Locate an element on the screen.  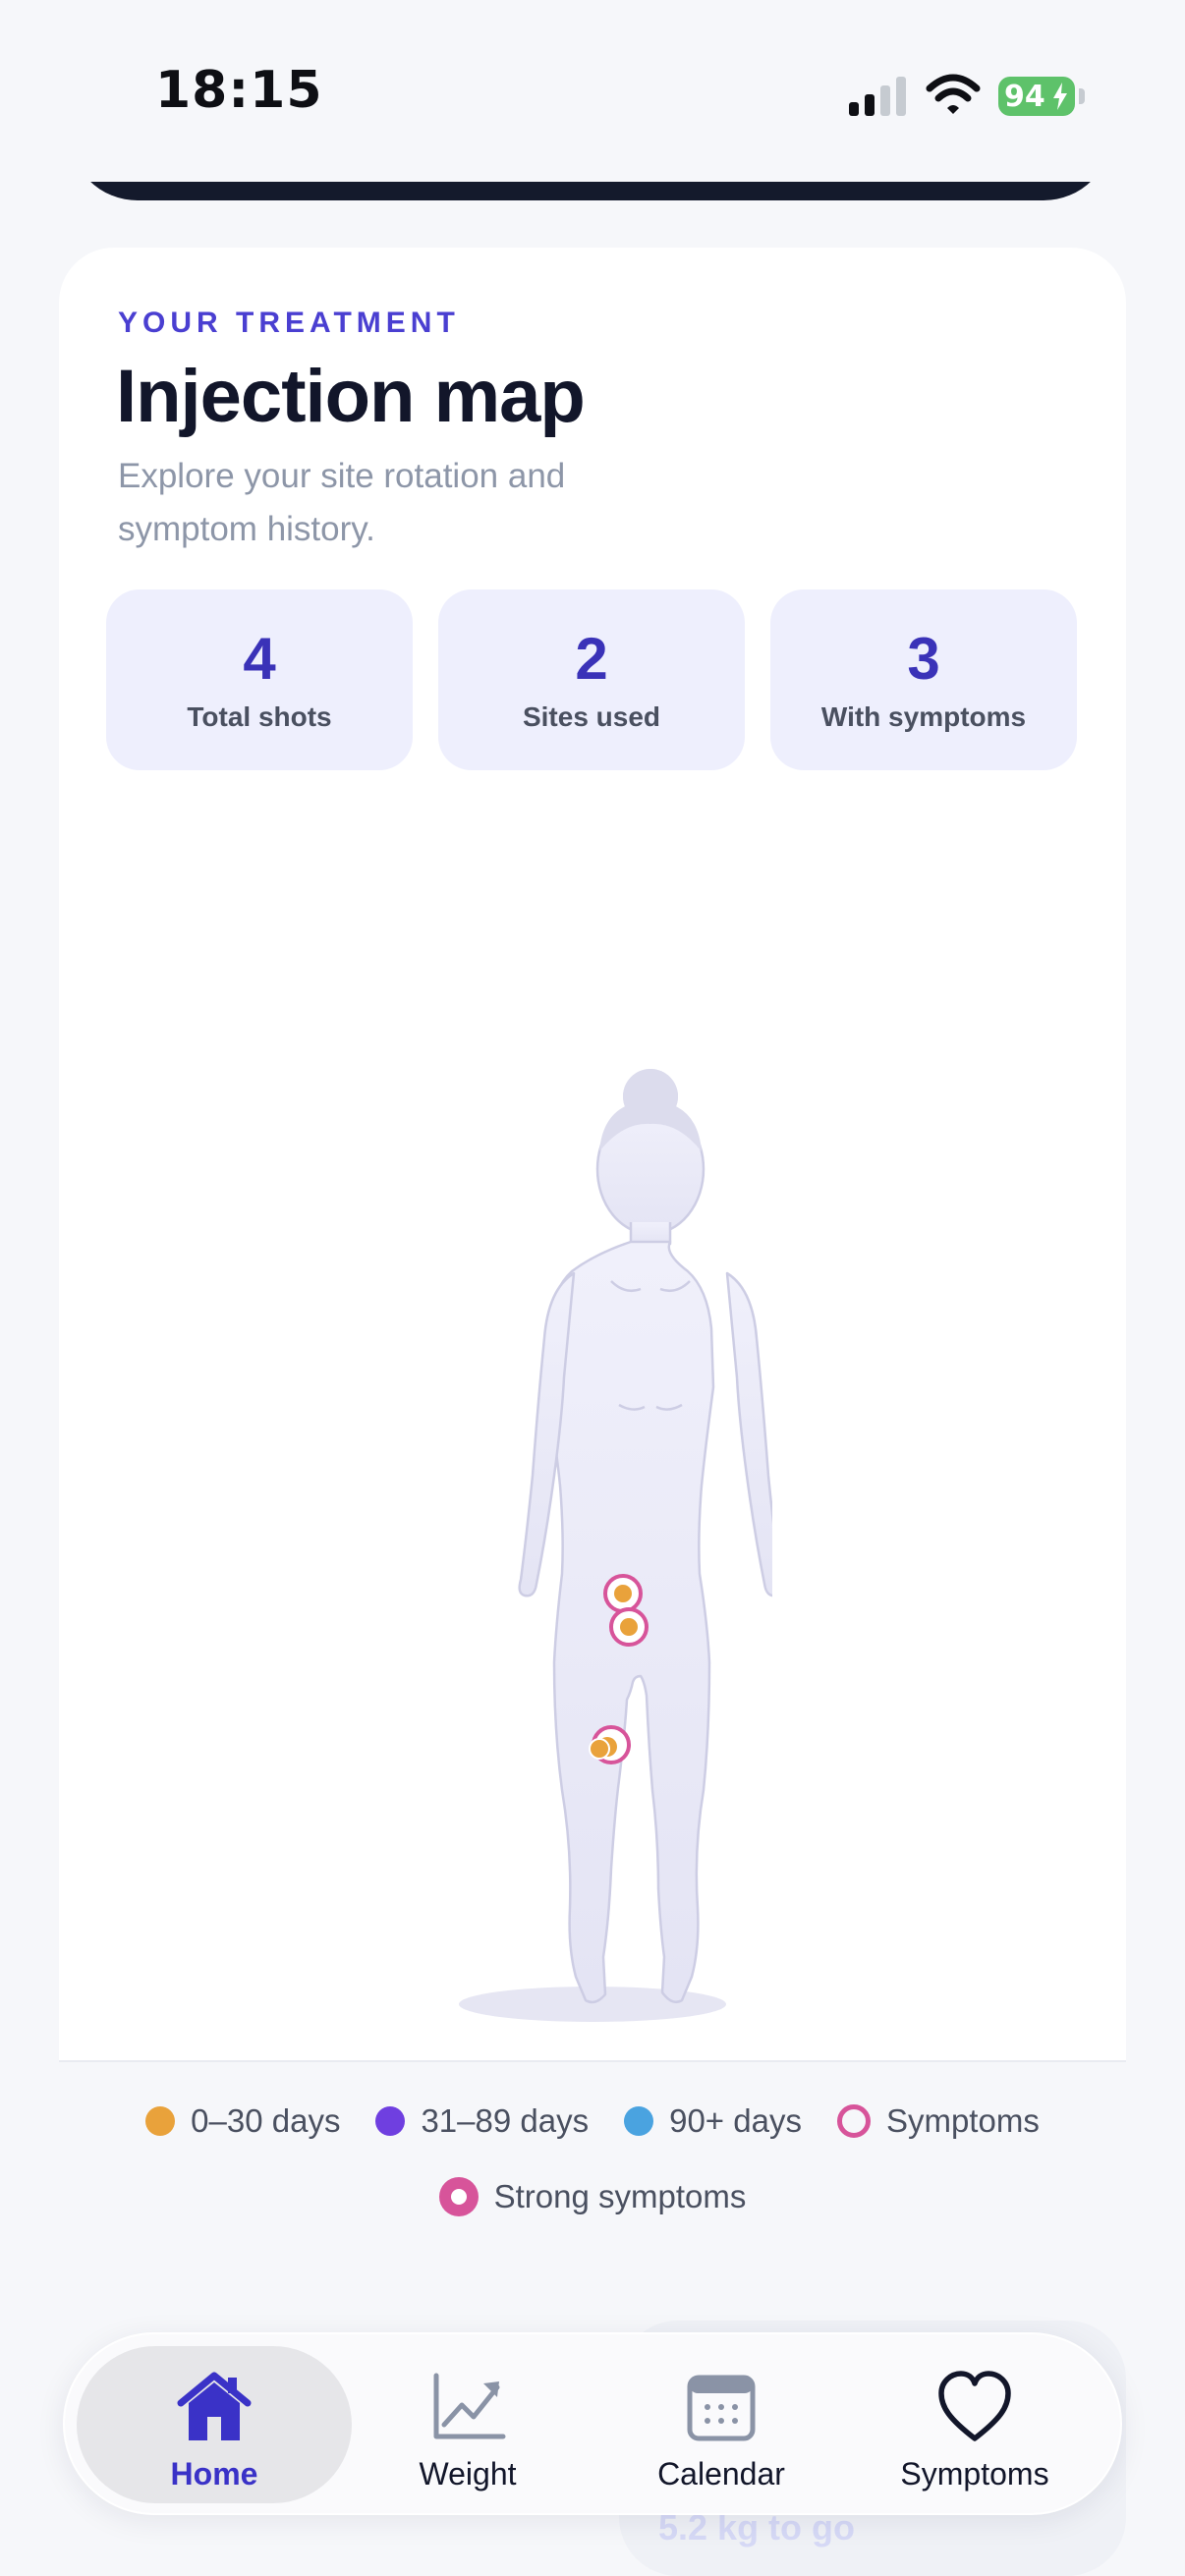
calendar-icon is located at coordinates (722, 2408).